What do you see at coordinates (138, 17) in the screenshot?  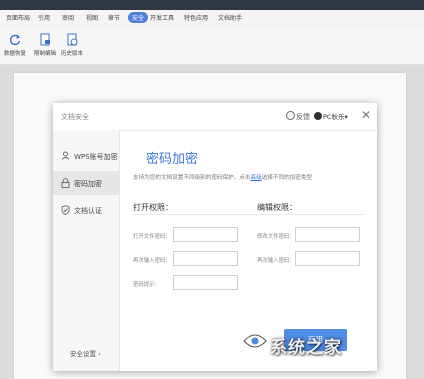 I see `tab-security: 安全` at bounding box center [138, 17].